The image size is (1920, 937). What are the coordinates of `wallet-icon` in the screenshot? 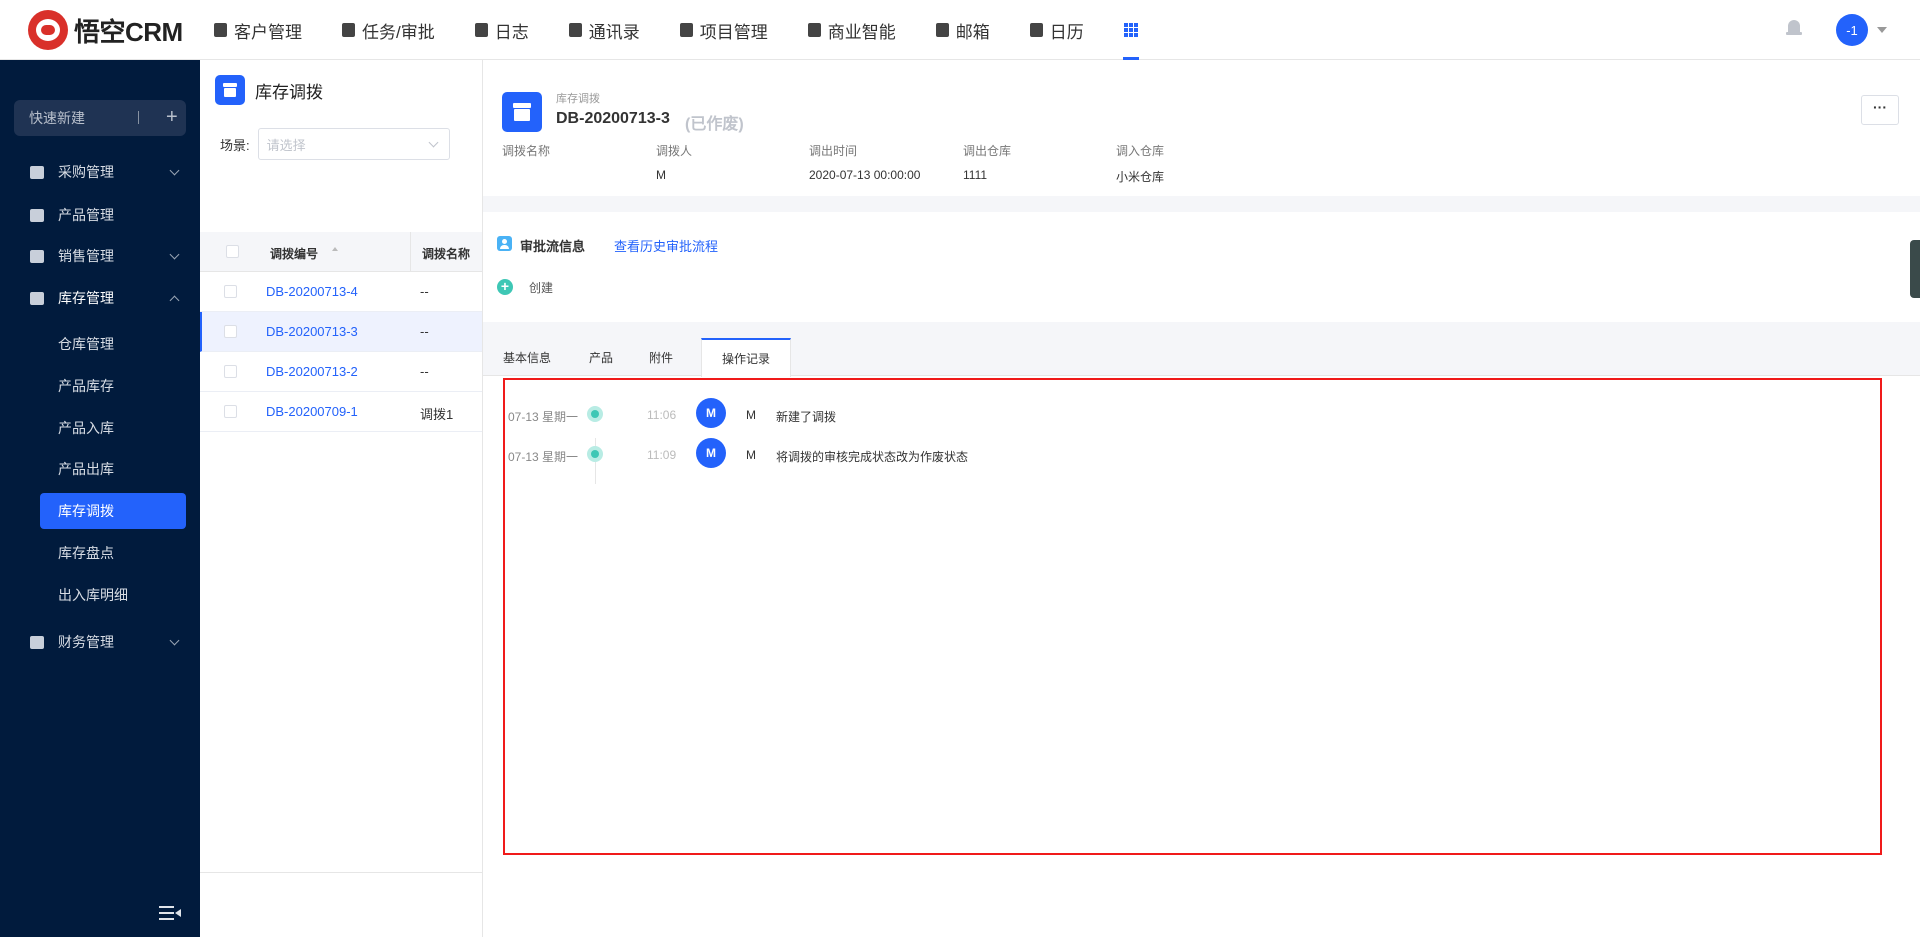 It's located at (37, 642).